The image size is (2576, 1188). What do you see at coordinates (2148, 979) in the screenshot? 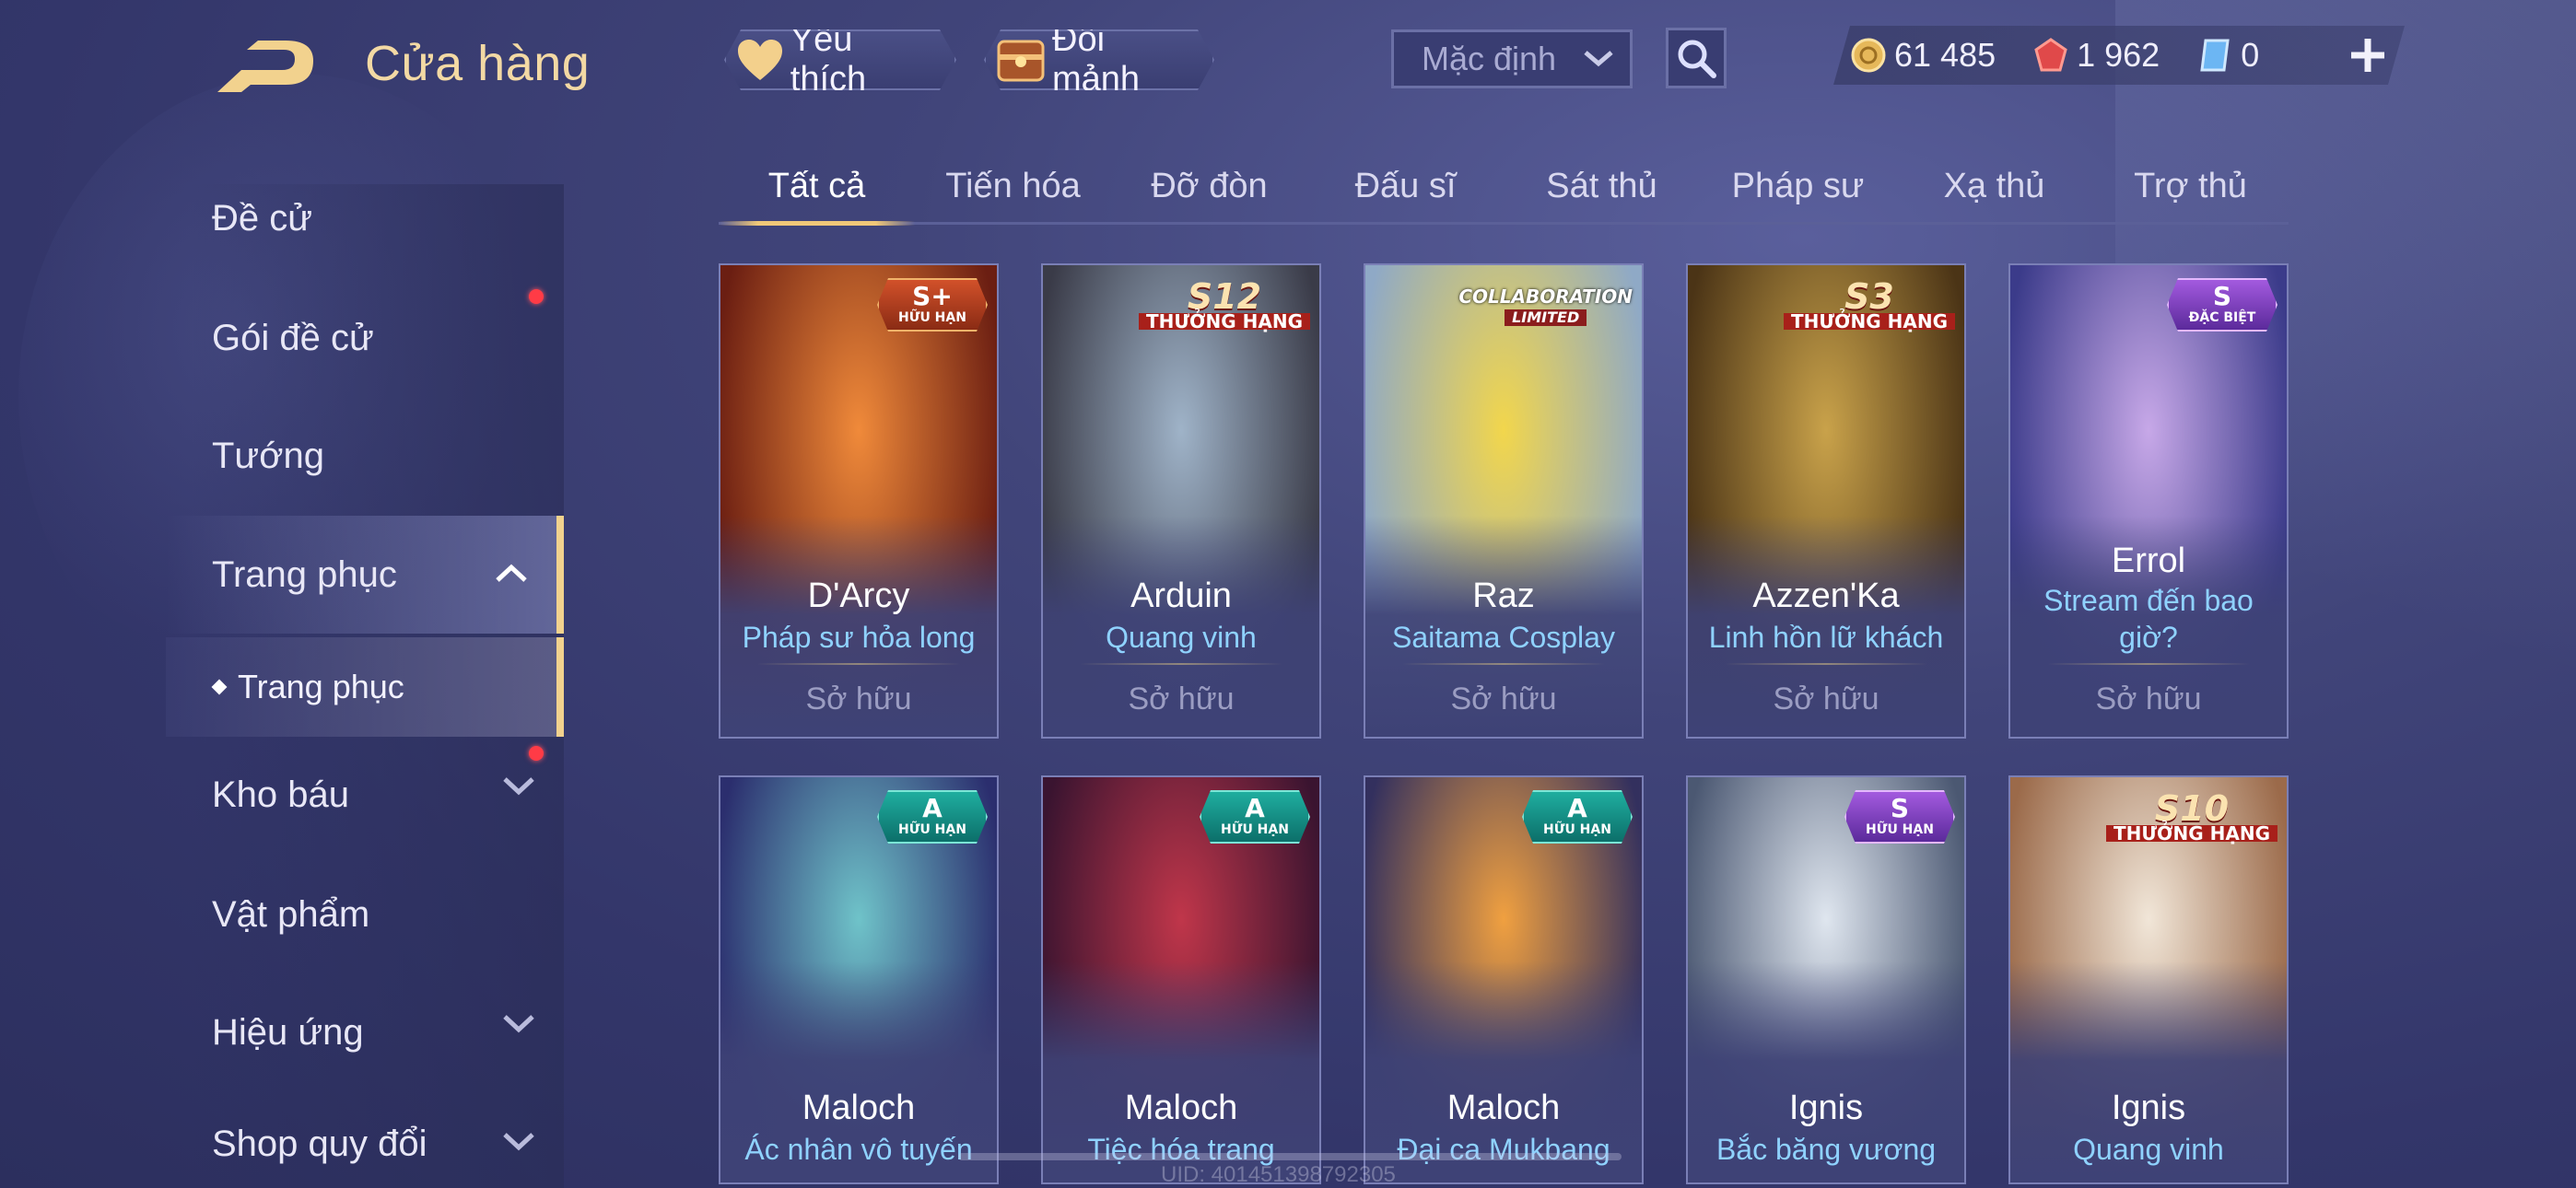
I see `skin-card: S10 THƯỞNG HẠNG Ignis Quang vinh` at bounding box center [2148, 979].